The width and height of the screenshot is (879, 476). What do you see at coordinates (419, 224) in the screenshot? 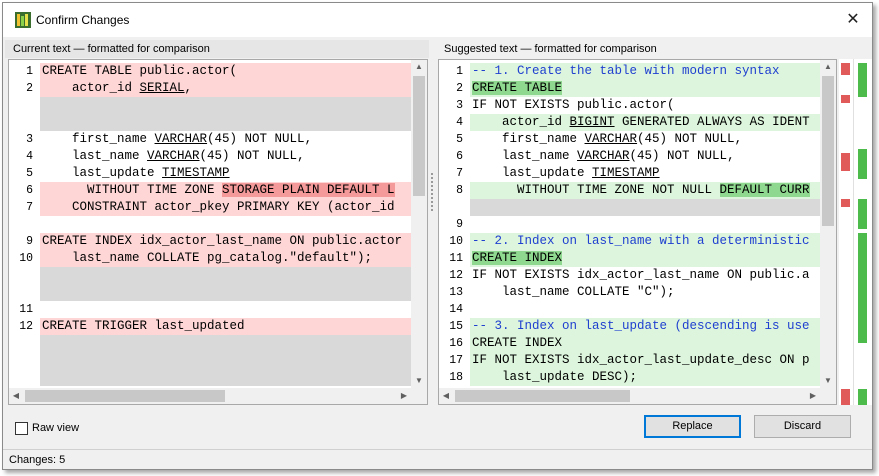
I see `current-vertical-scrollbar: ▲ ▼` at bounding box center [419, 224].